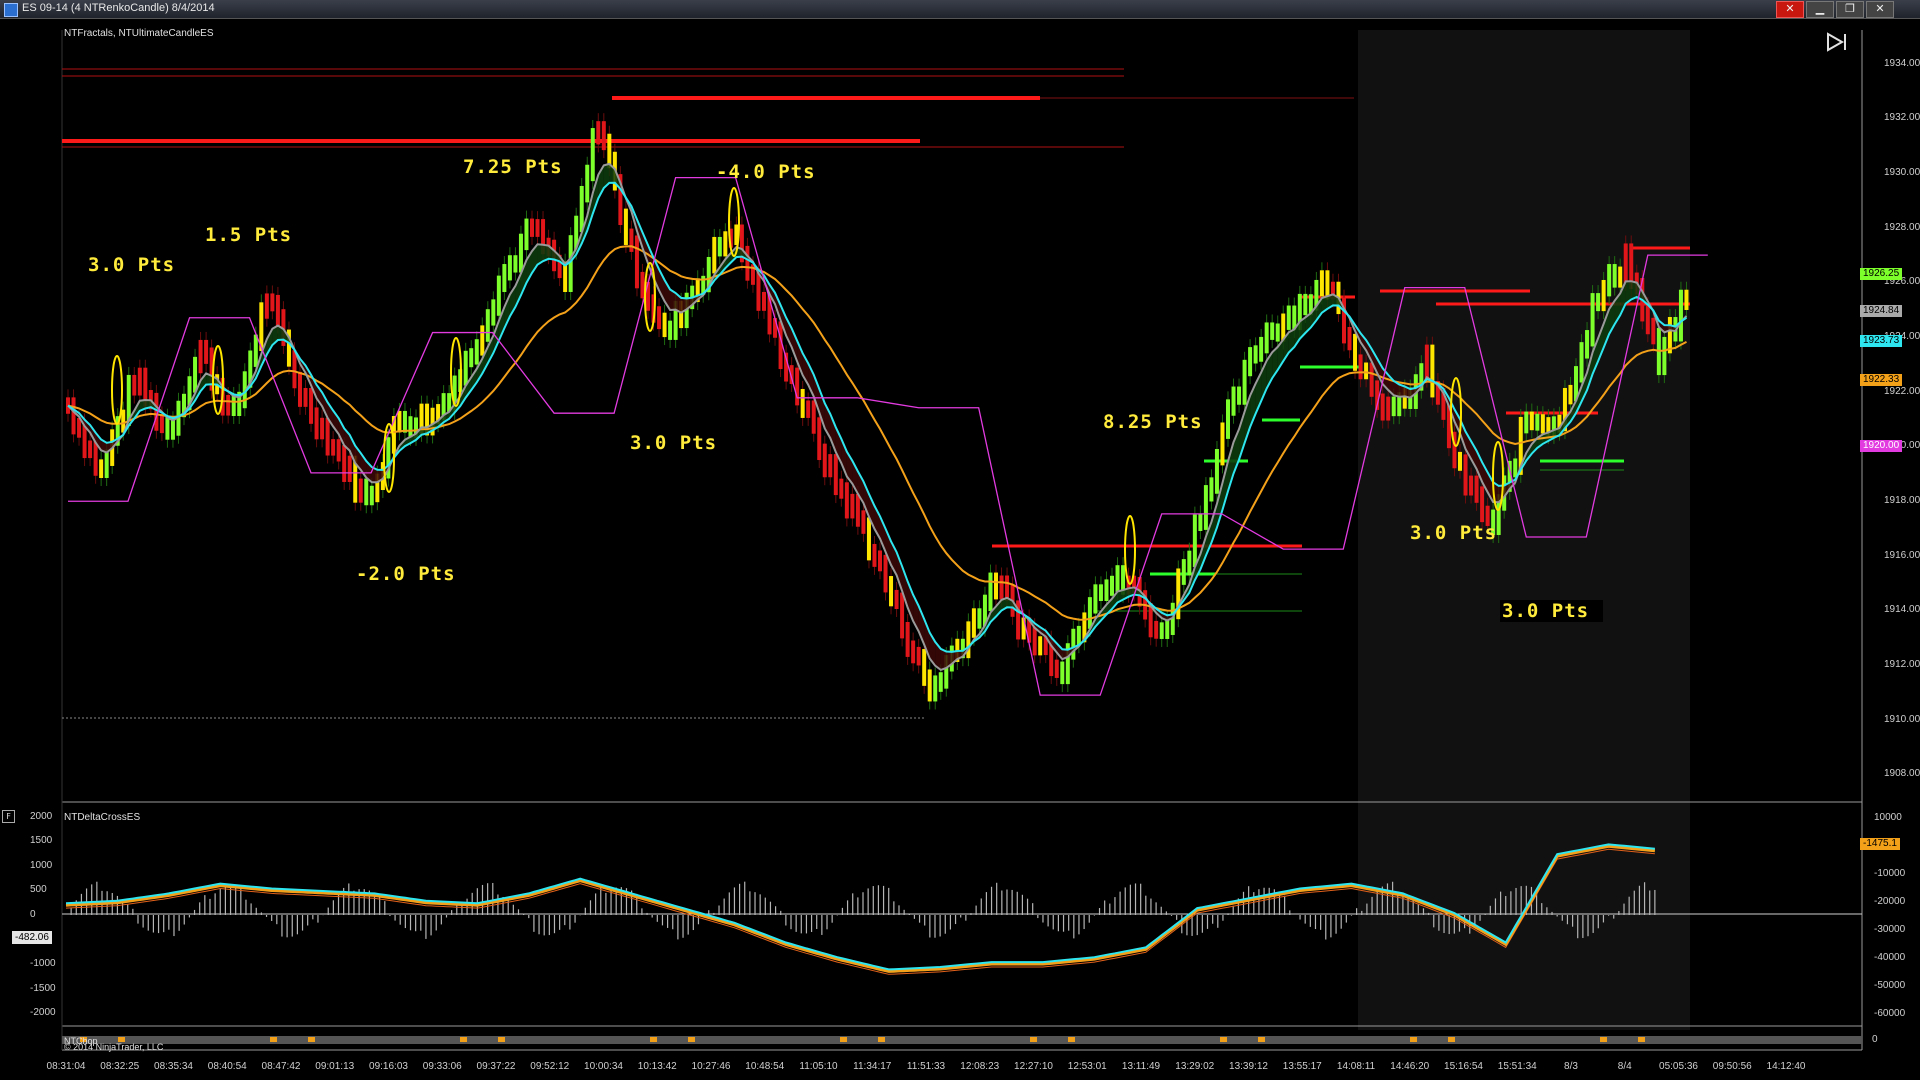  Describe the element at coordinates (406, 574) in the screenshot. I see `annotation-pts: -2.0 Pts` at that location.